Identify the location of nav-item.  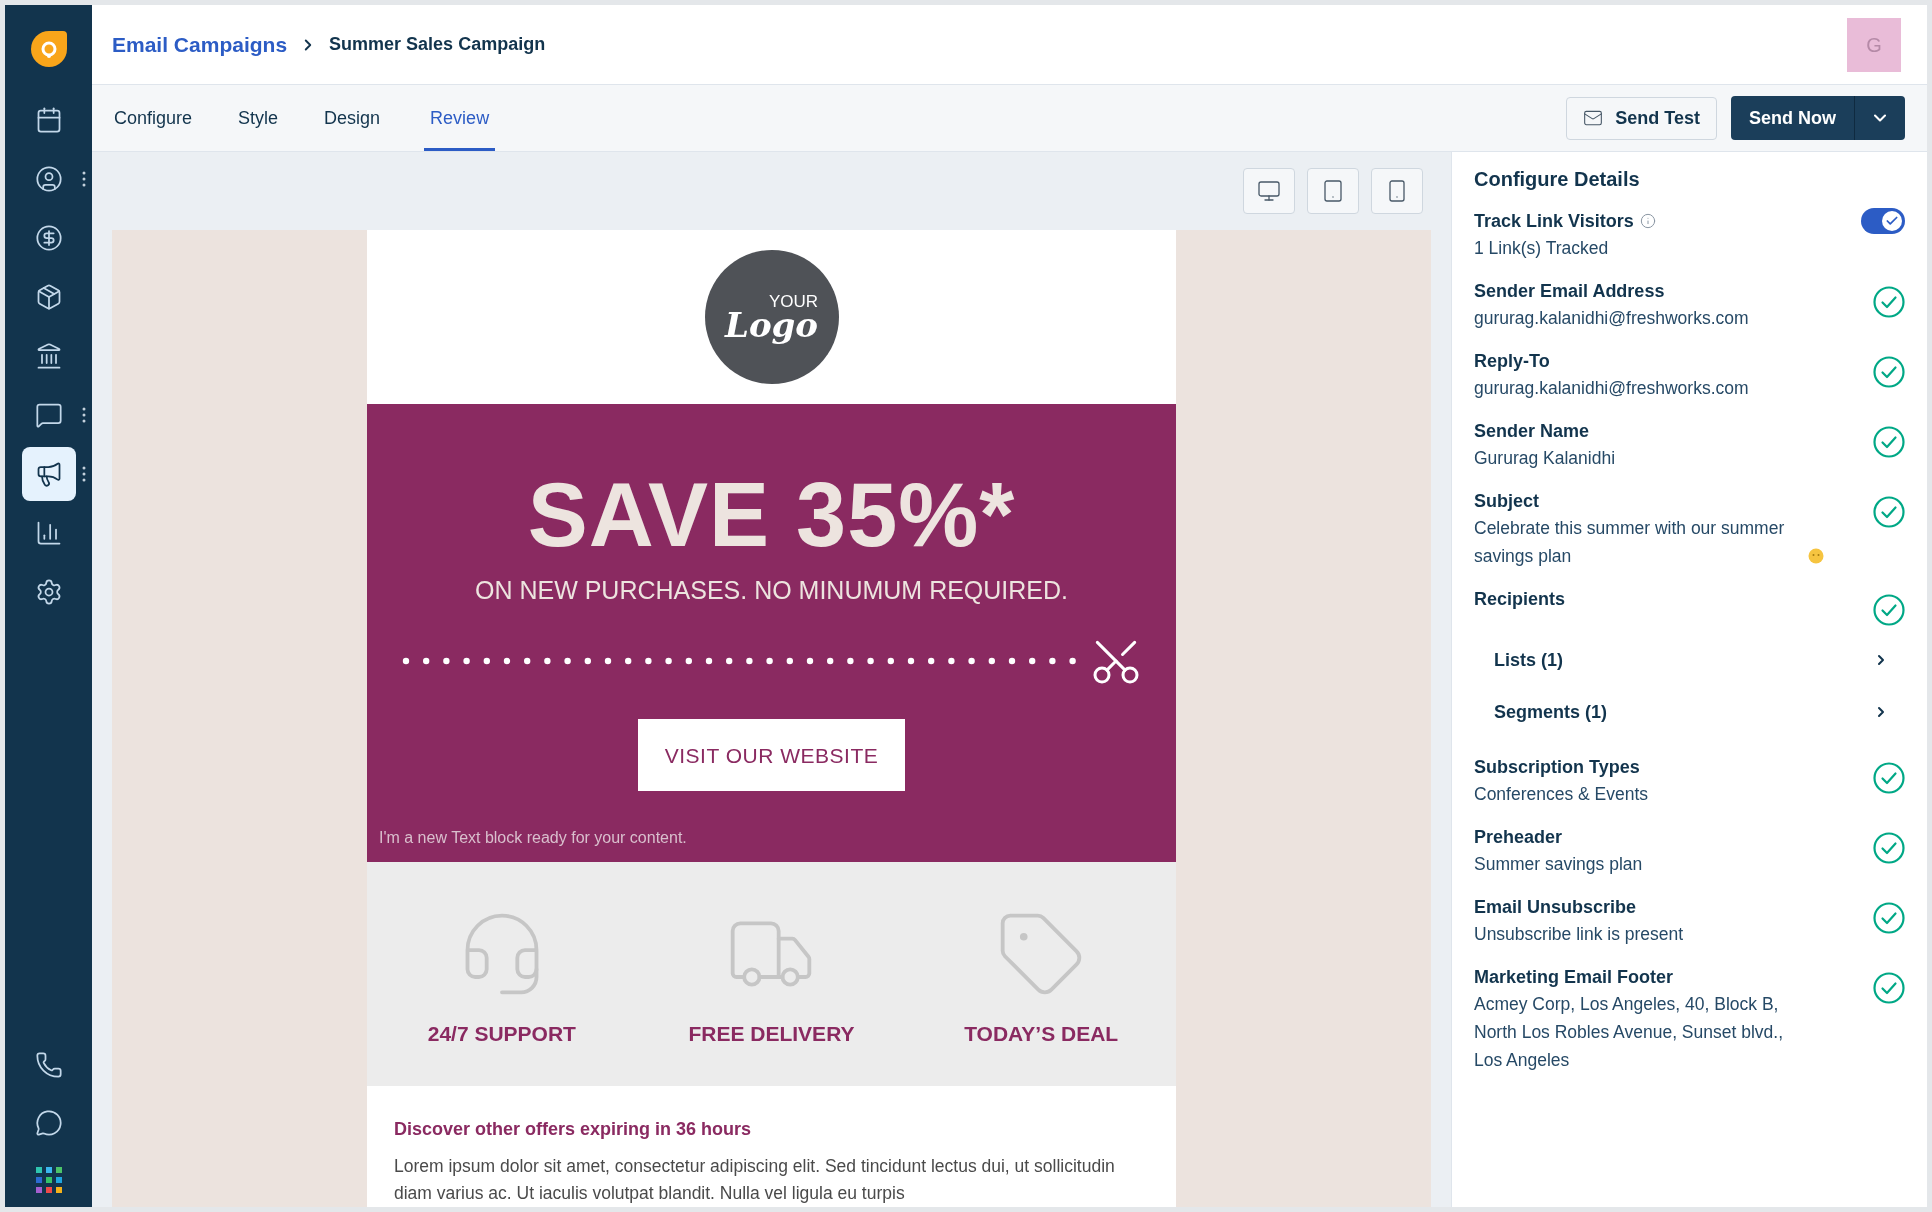
(48, 474).